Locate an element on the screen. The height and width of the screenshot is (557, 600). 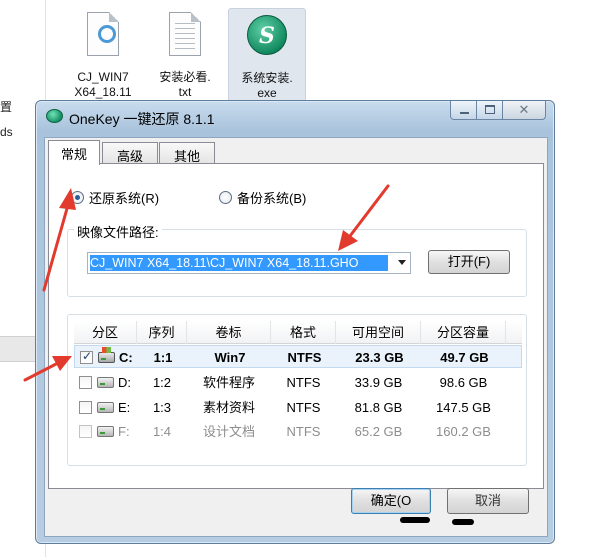
cell-capacity: 160.2 GB is located at coordinates (463, 431).